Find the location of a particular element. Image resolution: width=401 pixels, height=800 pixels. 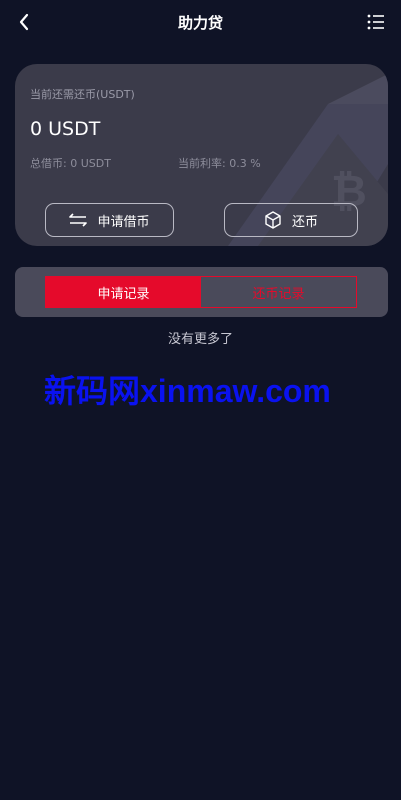

remaining-label: 当前还需还币(USDT) is located at coordinates (82, 94).